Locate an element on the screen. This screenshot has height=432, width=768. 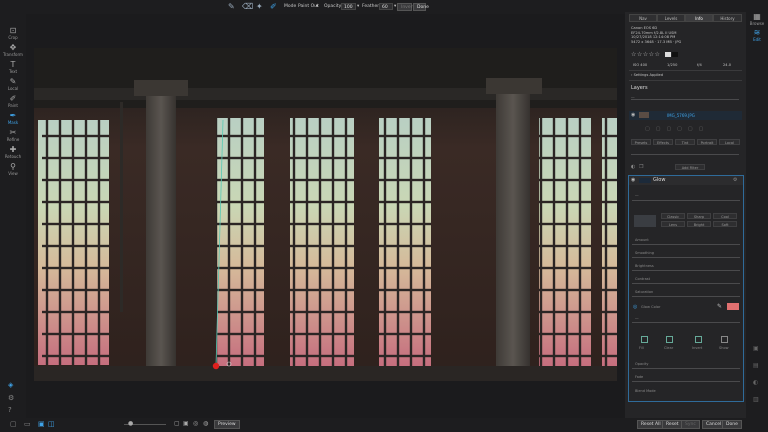
fit-icon: ▢ is located at coordinates (177, 423).